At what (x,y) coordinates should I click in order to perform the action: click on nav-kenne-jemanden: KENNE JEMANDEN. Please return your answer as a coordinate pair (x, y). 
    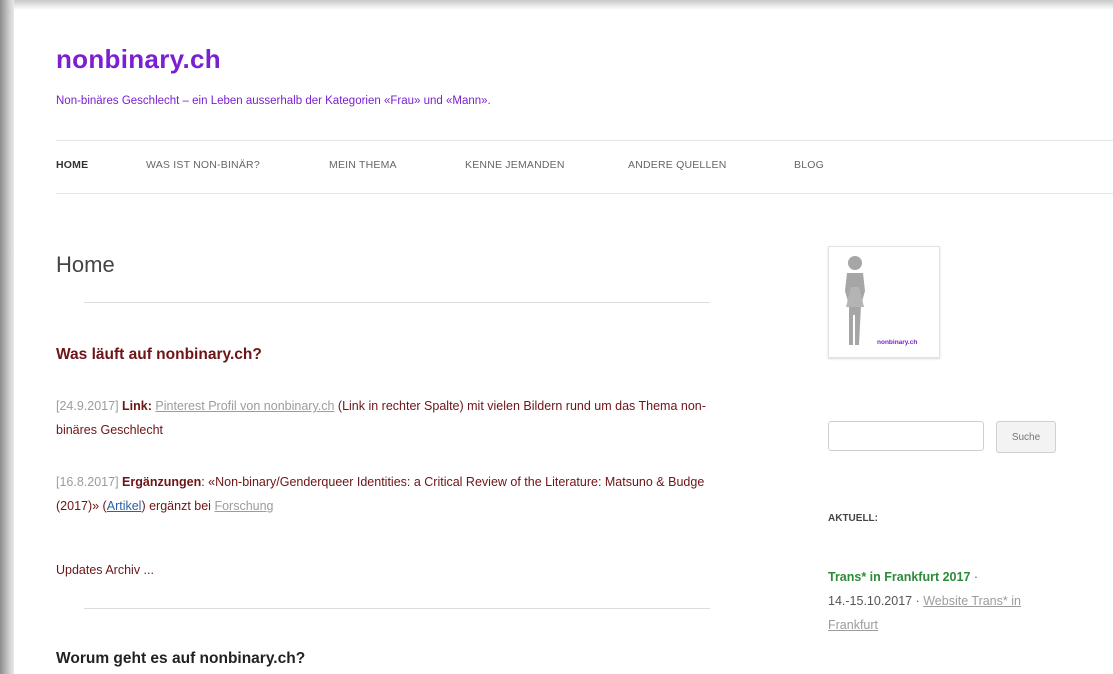
    Looking at the image, I should click on (515, 165).